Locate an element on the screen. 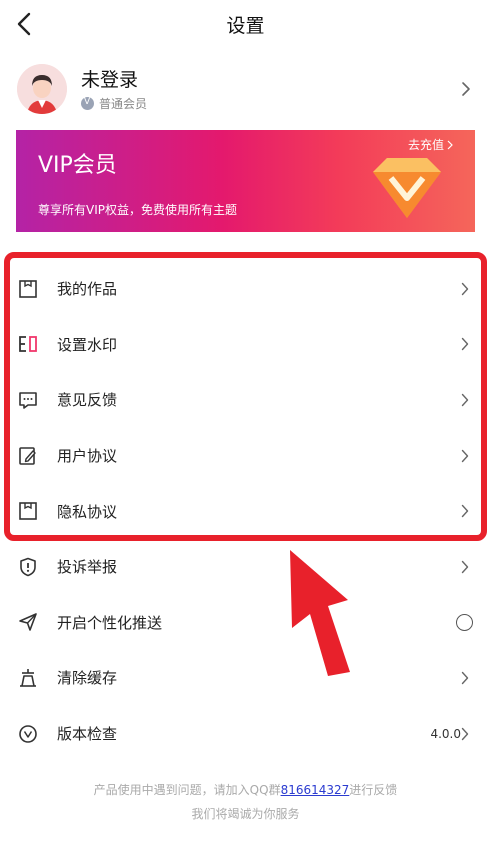 This screenshot has height=847, width=491. member-level: 普通会员 is located at coordinates (123, 103).